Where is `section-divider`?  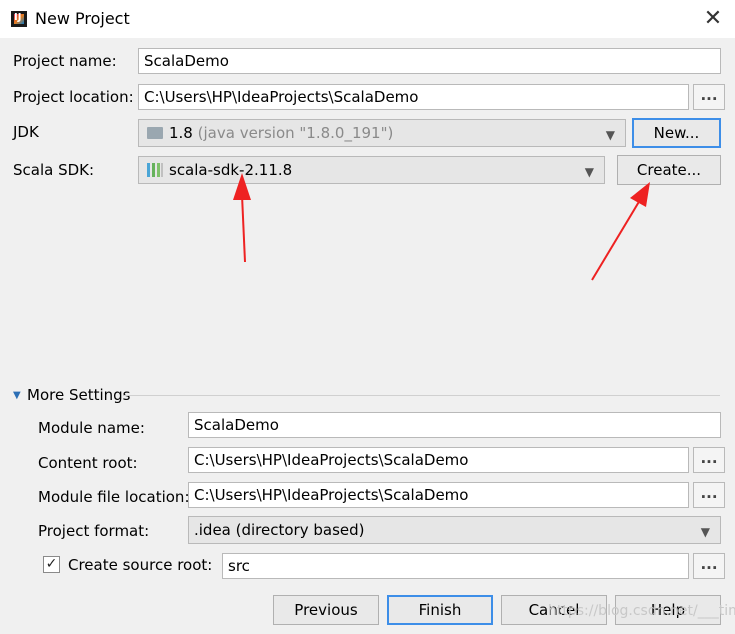 section-divider is located at coordinates (421, 395).